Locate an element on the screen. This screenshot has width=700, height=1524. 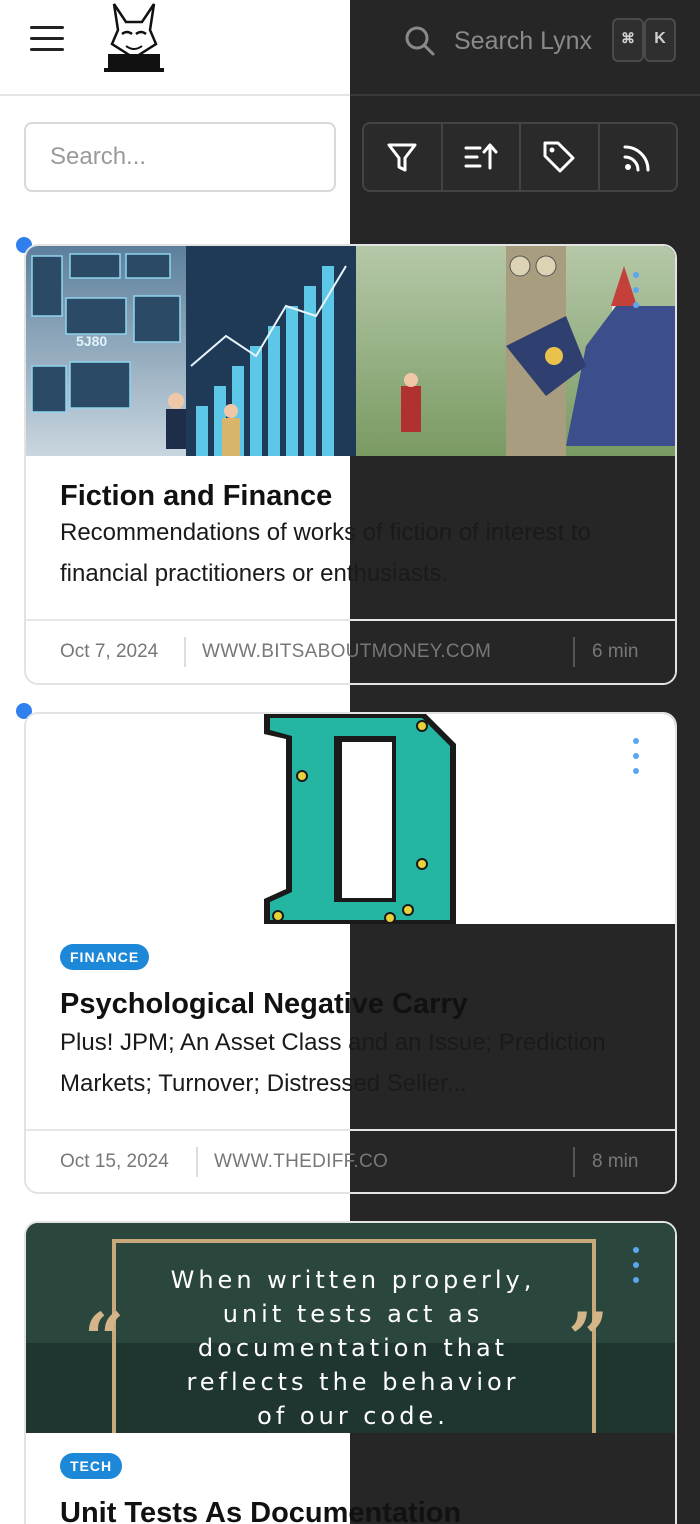
header-divider-dark is located at coordinates (525, 95).